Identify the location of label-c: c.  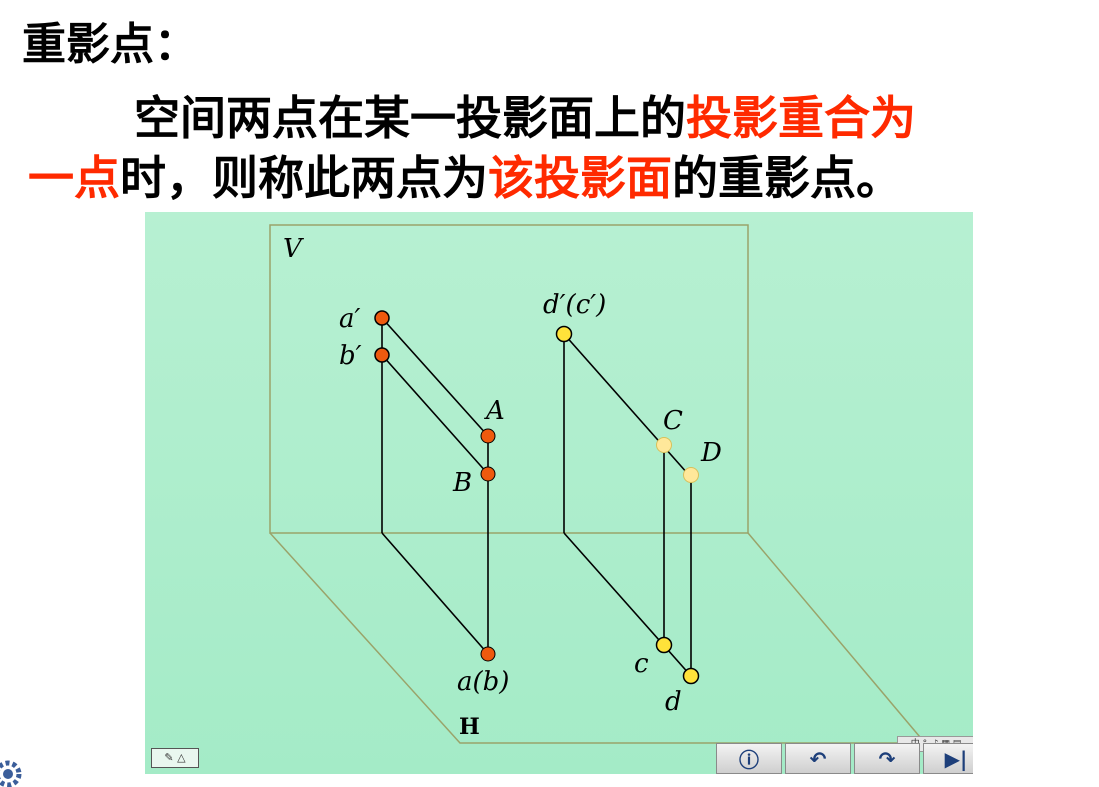
(641, 664).